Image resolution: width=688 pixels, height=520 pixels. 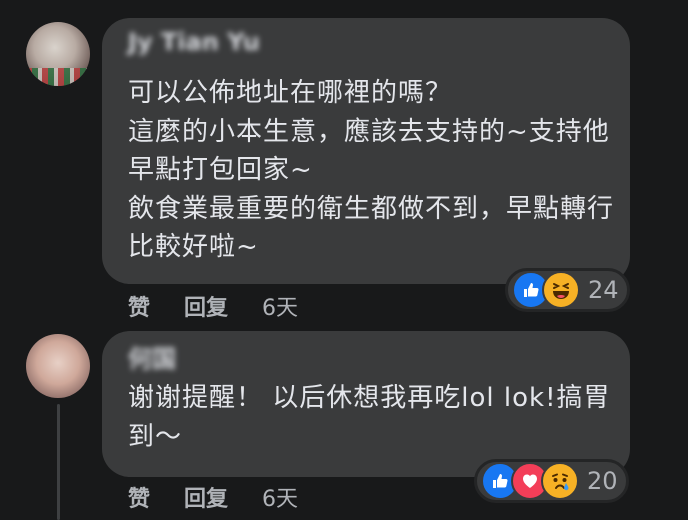 What do you see at coordinates (561, 290) in the screenshot?
I see `haha-reaction-icon` at bounding box center [561, 290].